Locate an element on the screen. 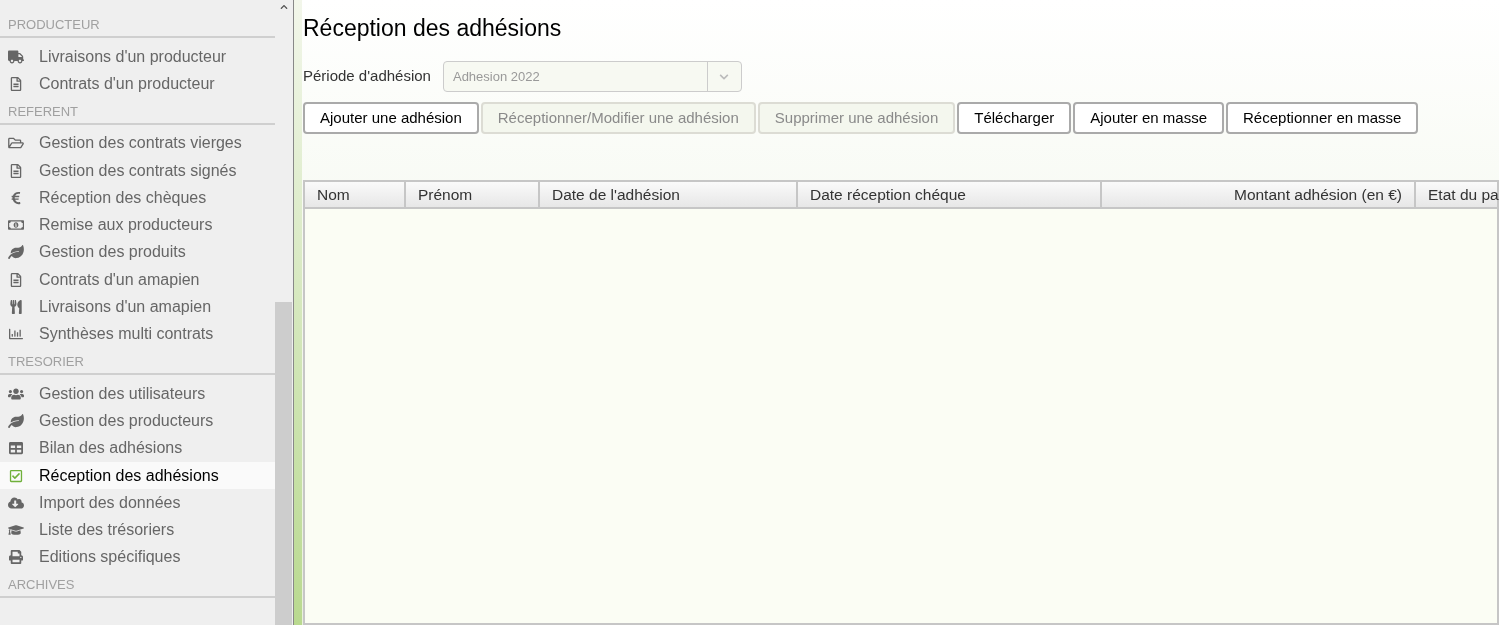 The image size is (1499, 625). toolbar-button: Ajouter en masse is located at coordinates (1148, 118).